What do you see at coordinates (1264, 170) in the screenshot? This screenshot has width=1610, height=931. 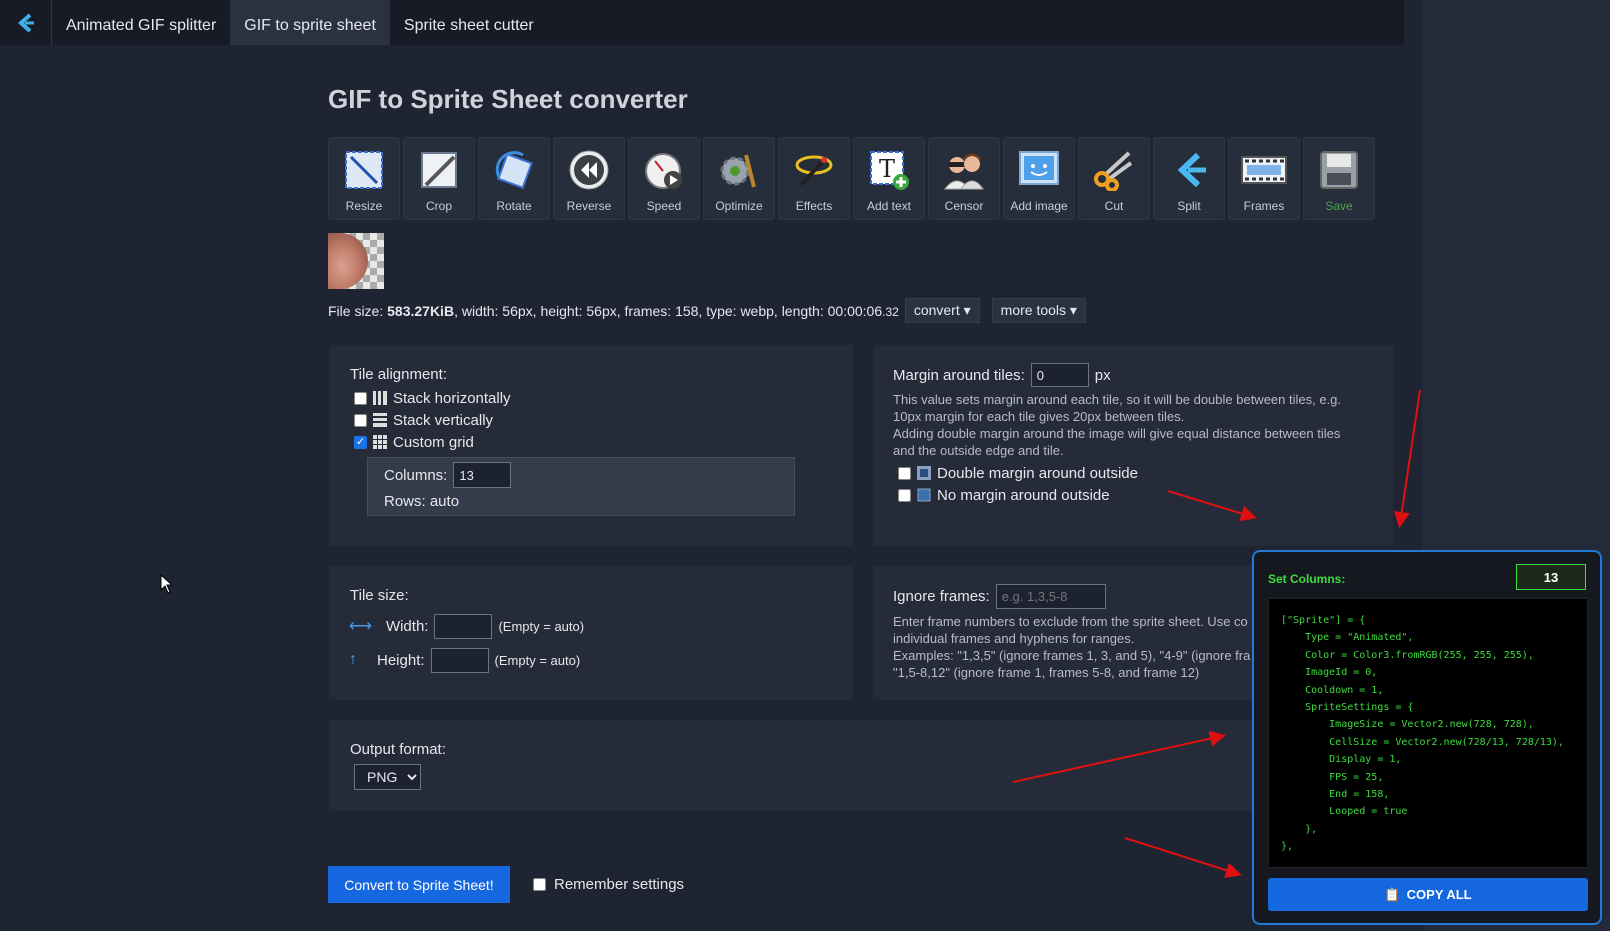 I see `frames-icon` at bounding box center [1264, 170].